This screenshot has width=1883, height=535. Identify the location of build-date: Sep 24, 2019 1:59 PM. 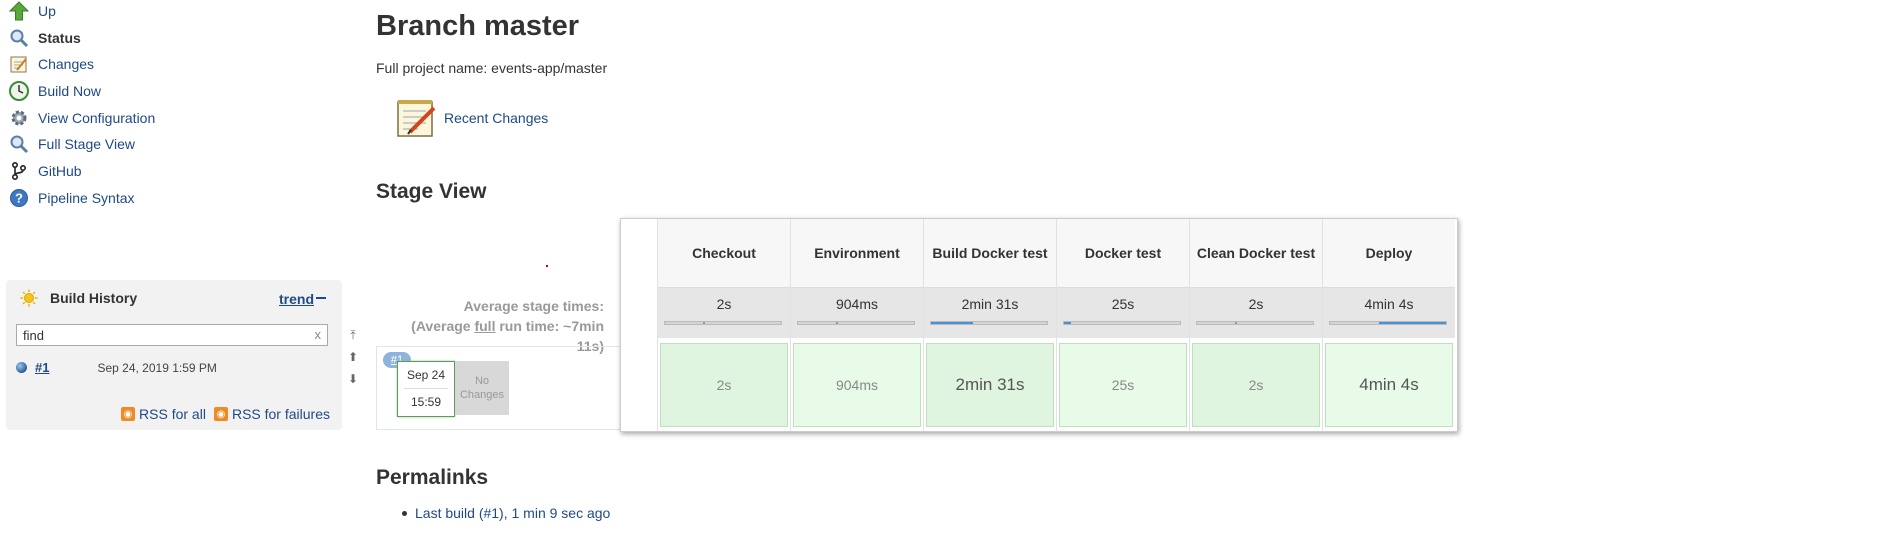
(157, 367).